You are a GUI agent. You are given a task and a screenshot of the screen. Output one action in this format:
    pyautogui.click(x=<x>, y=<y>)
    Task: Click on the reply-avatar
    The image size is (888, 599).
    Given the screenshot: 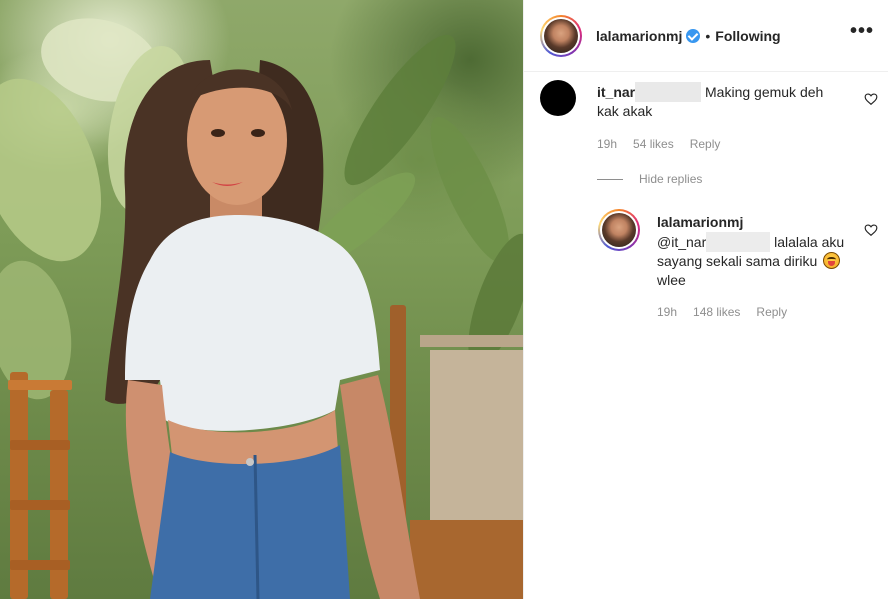 What is the action you would take?
    pyautogui.click(x=619, y=230)
    